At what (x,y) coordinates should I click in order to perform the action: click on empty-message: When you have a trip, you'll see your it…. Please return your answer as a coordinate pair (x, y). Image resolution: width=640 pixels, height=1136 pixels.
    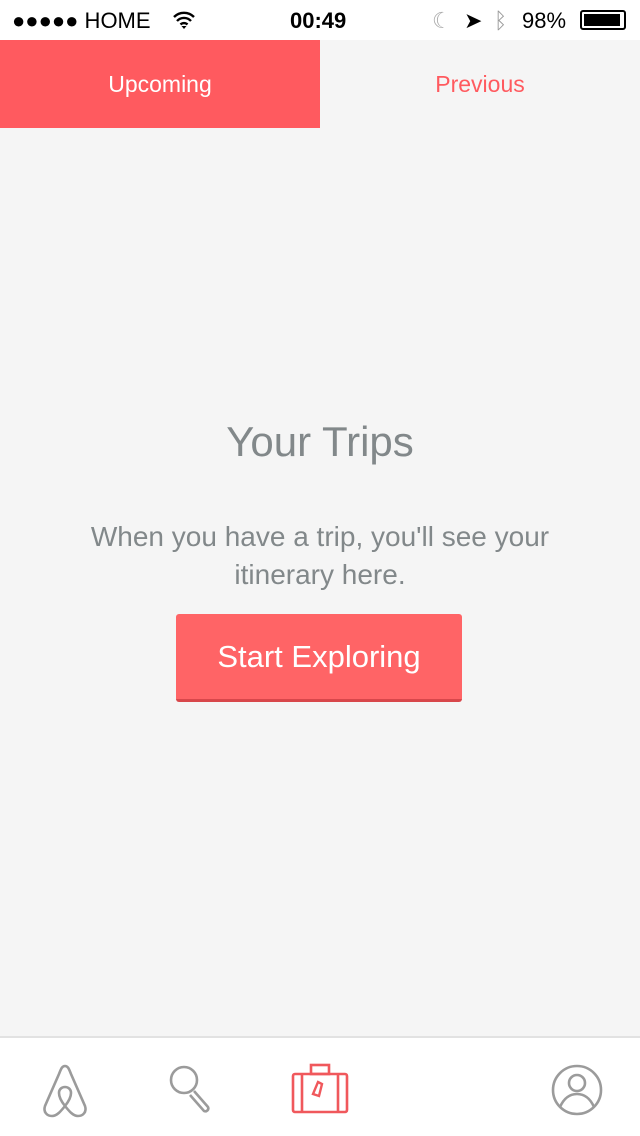
    Looking at the image, I should click on (320, 555).